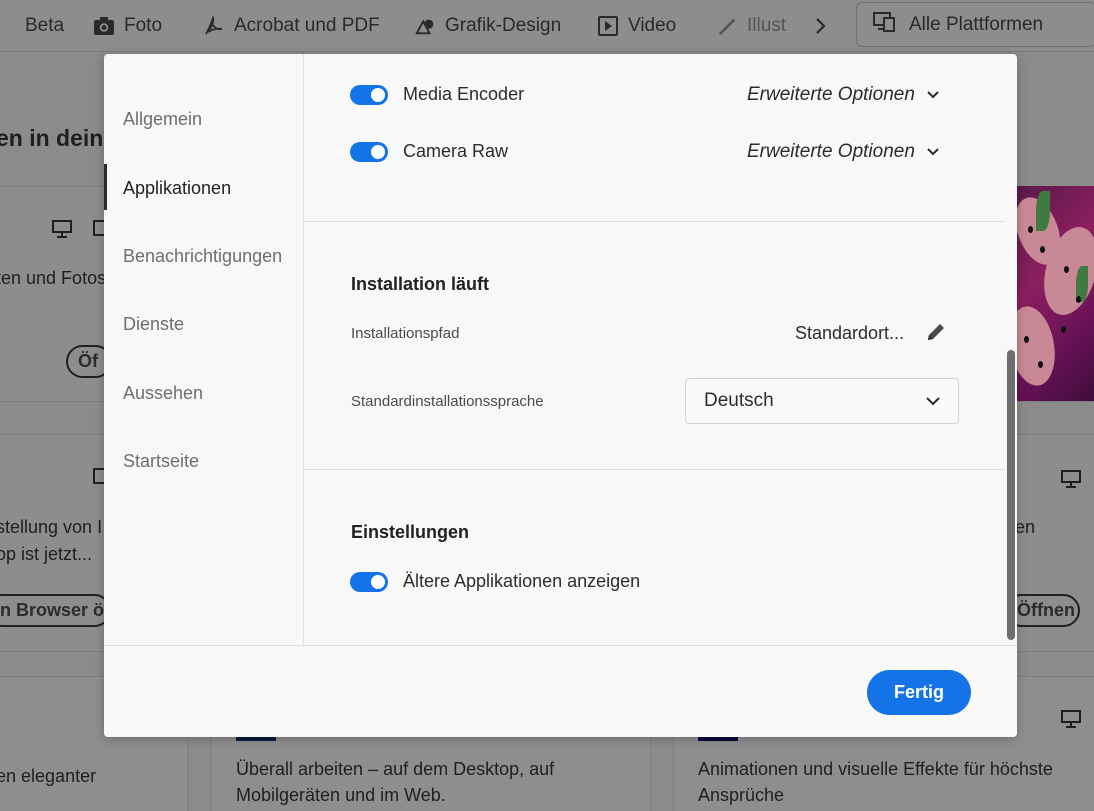  I want to click on tab-video: Video, so click(636, 26).